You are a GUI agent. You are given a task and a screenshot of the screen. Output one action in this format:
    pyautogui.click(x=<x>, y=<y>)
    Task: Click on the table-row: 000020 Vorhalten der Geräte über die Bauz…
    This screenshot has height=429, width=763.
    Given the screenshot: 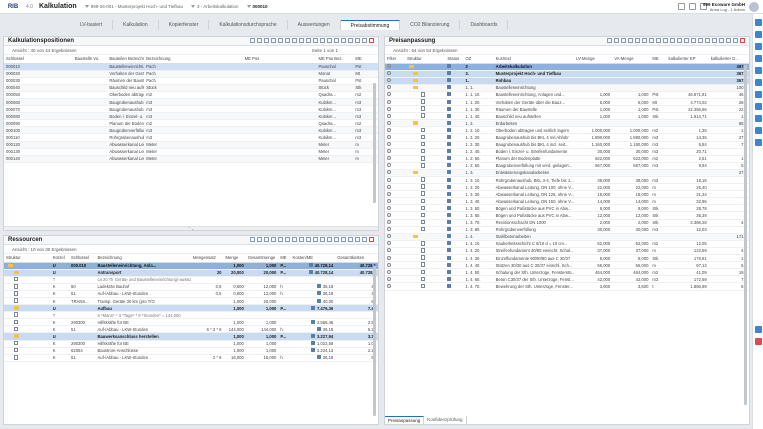 What is the action you would take?
    pyautogui.click(x=191, y=74)
    